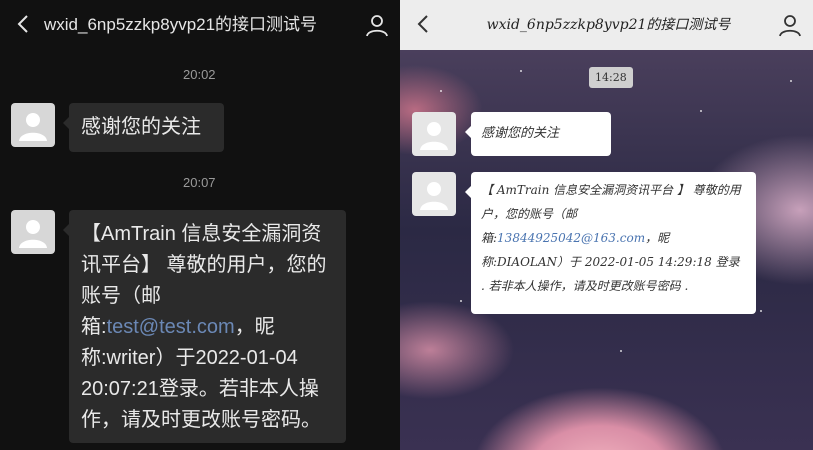  I want to click on email-link: 13844925042@163.com, so click(571, 238).